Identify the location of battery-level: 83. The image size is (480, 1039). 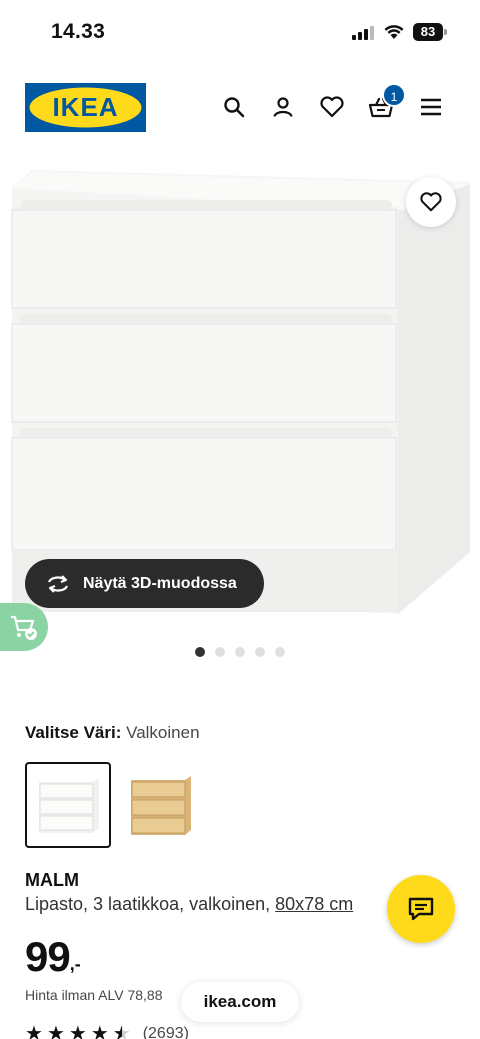
(428, 32).